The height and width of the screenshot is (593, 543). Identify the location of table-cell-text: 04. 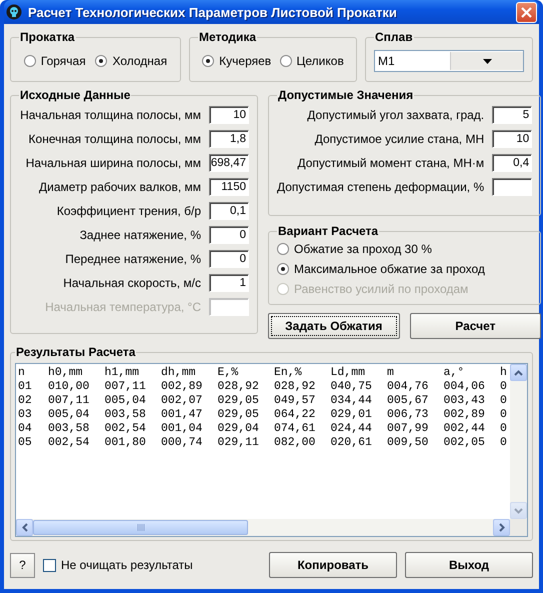
(25, 429).